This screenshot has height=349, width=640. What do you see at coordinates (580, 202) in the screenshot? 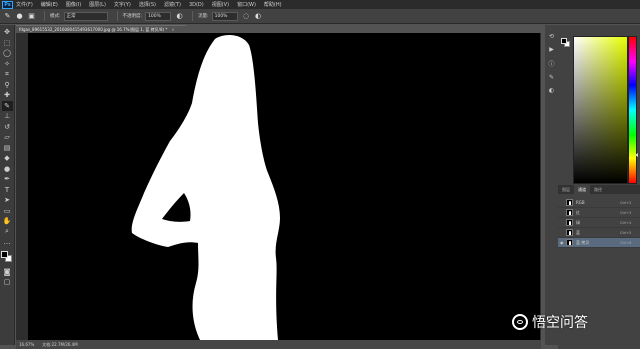
I see `channel-name: RGB` at bounding box center [580, 202].